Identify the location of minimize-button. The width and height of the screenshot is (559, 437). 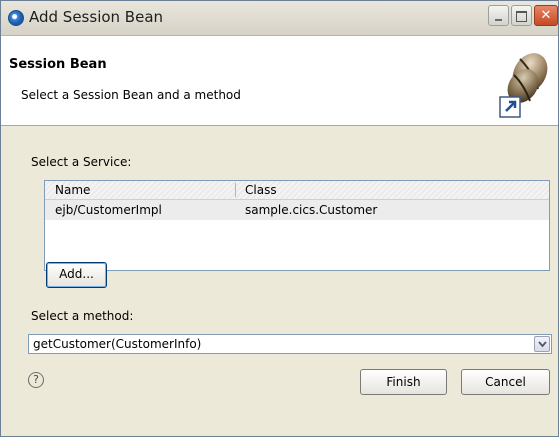
(498, 15).